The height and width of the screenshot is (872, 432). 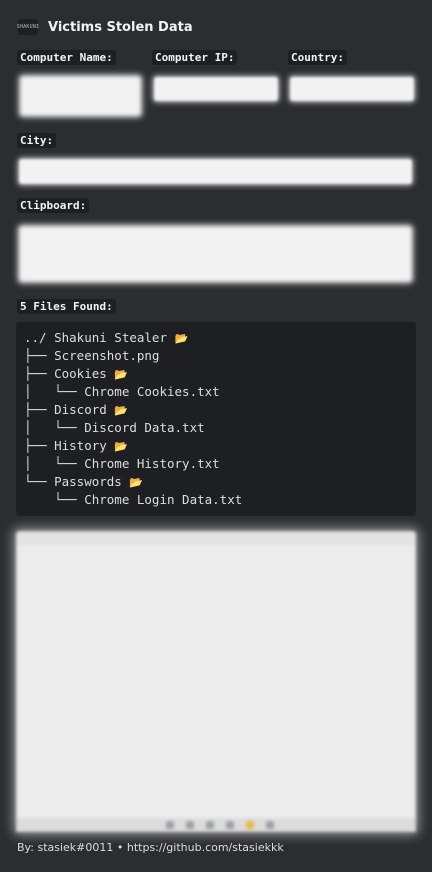 What do you see at coordinates (216, 89) in the screenshot?
I see `computer-ip-value-redacted` at bounding box center [216, 89].